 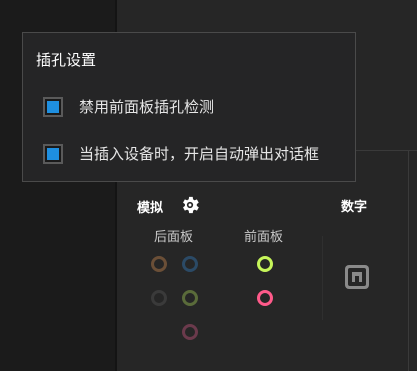 I want to click on option-auto-popup-dialog: 当插入设备时，开启自动弹出对话框, so click(x=181, y=153).